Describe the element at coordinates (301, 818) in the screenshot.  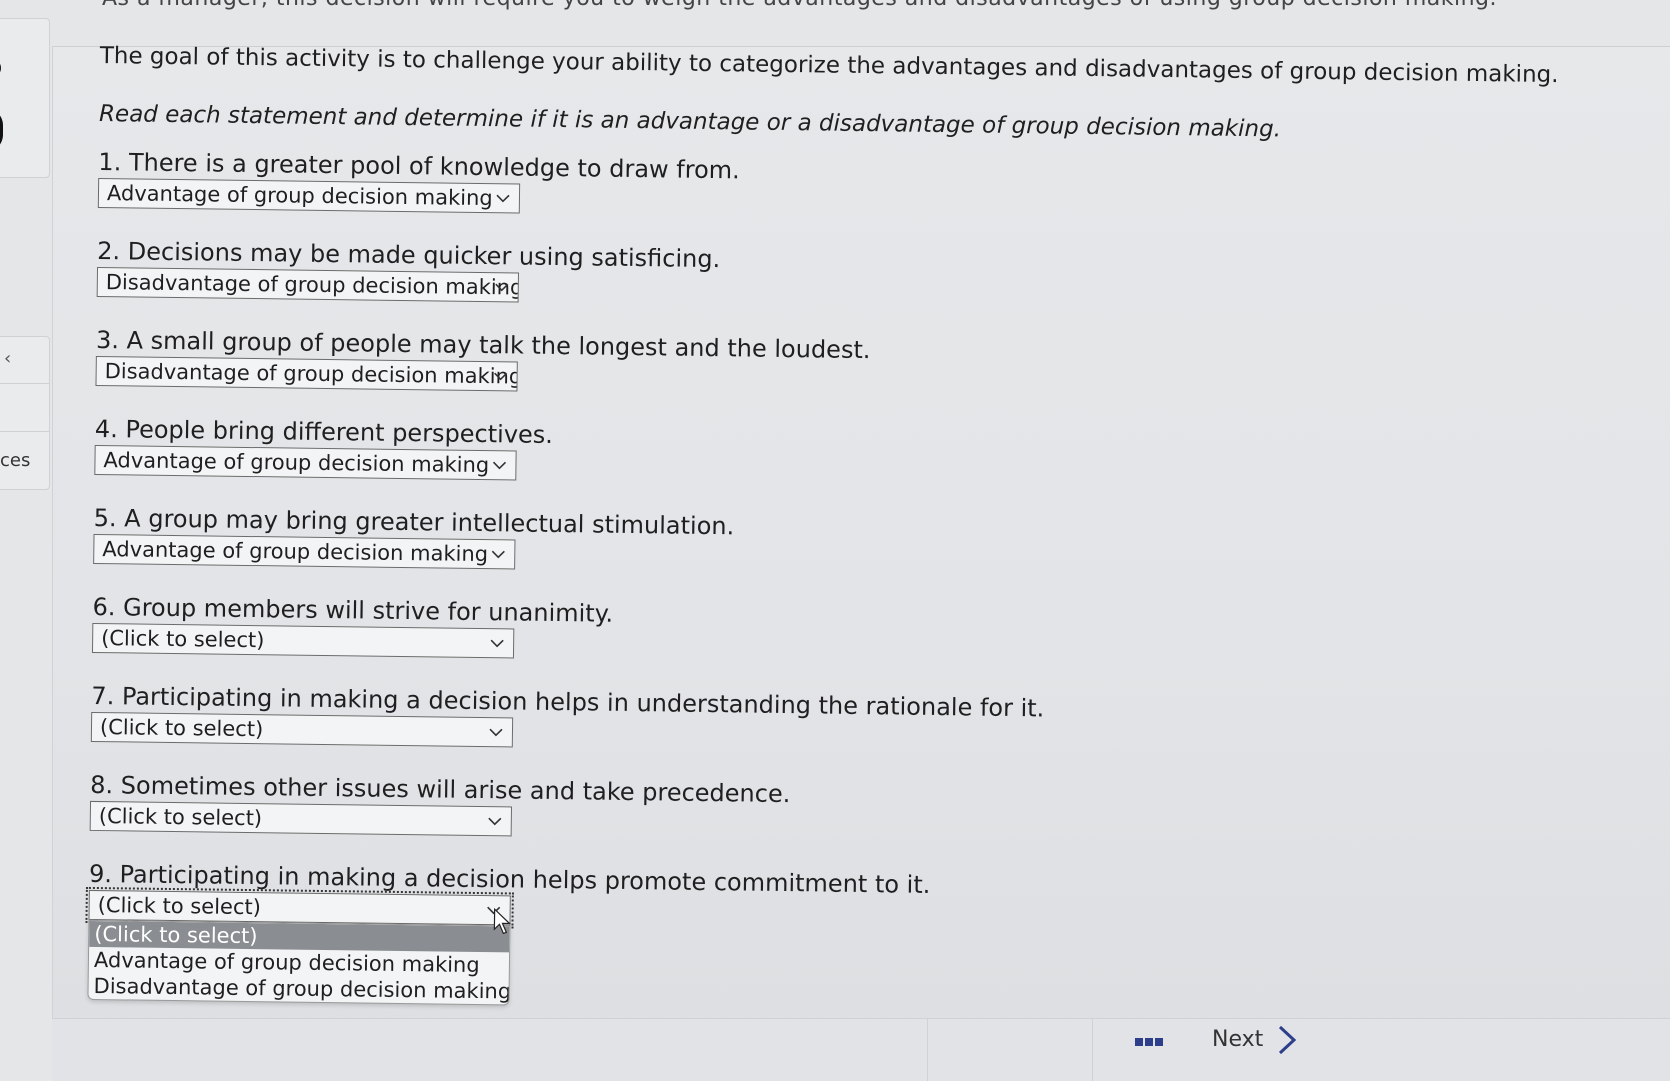
I see `answer-select-8: (Click to select)` at that location.